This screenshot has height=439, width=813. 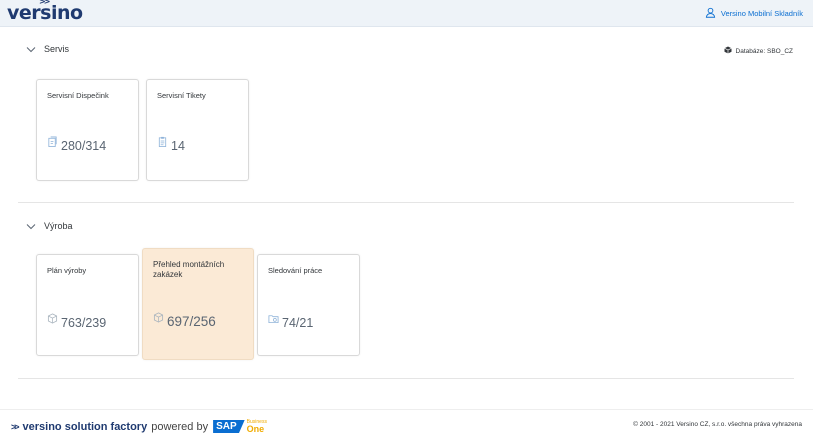 I want to click on section-title: Výroba, so click(x=58, y=226).